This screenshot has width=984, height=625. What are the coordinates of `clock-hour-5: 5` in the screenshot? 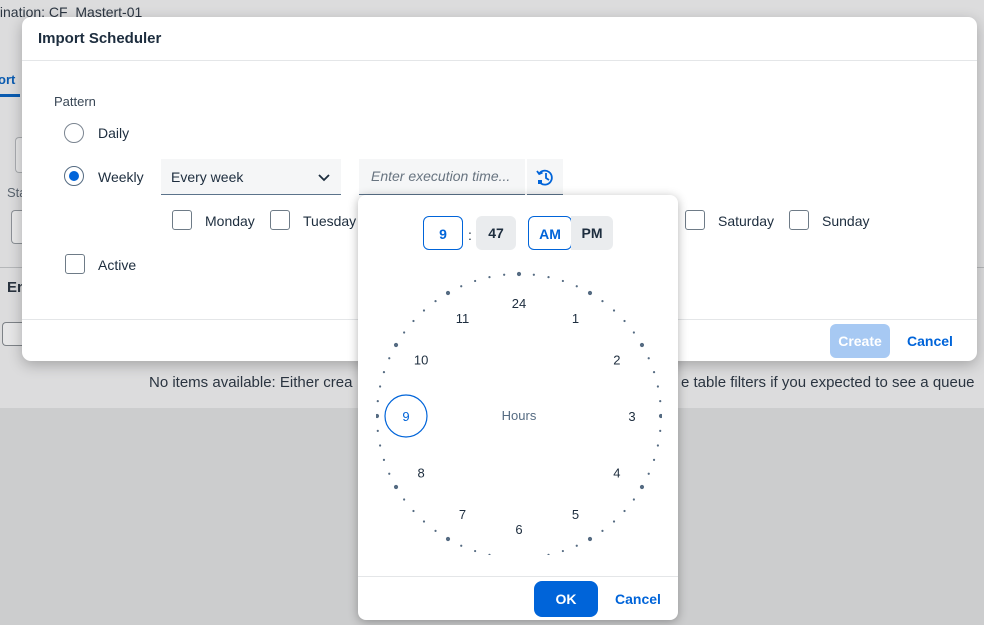 It's located at (575, 514).